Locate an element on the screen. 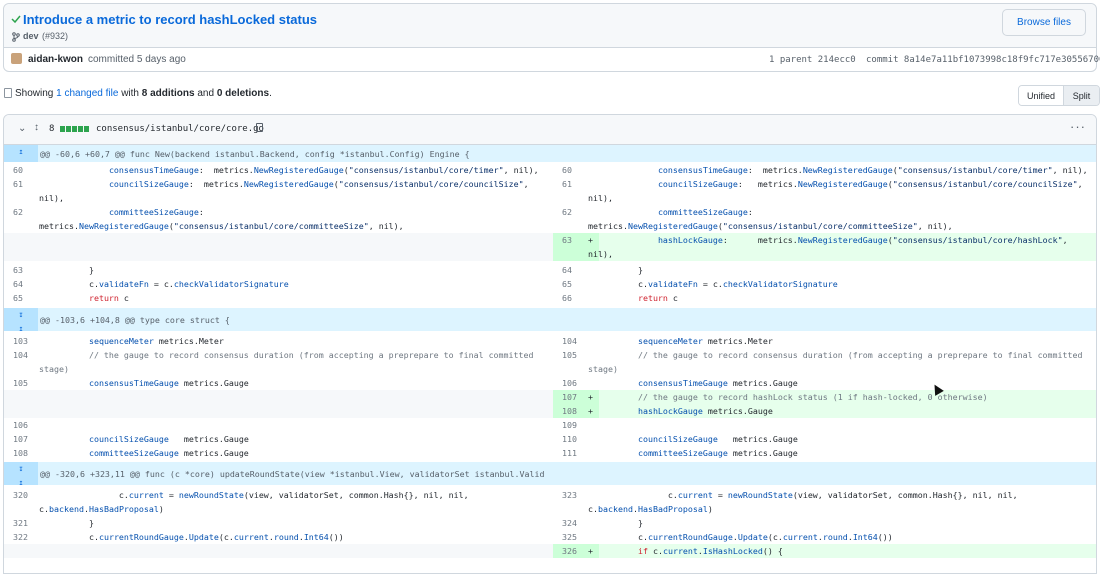 The image size is (1100, 574). committed-time: committed 5 days ago is located at coordinates (137, 59).